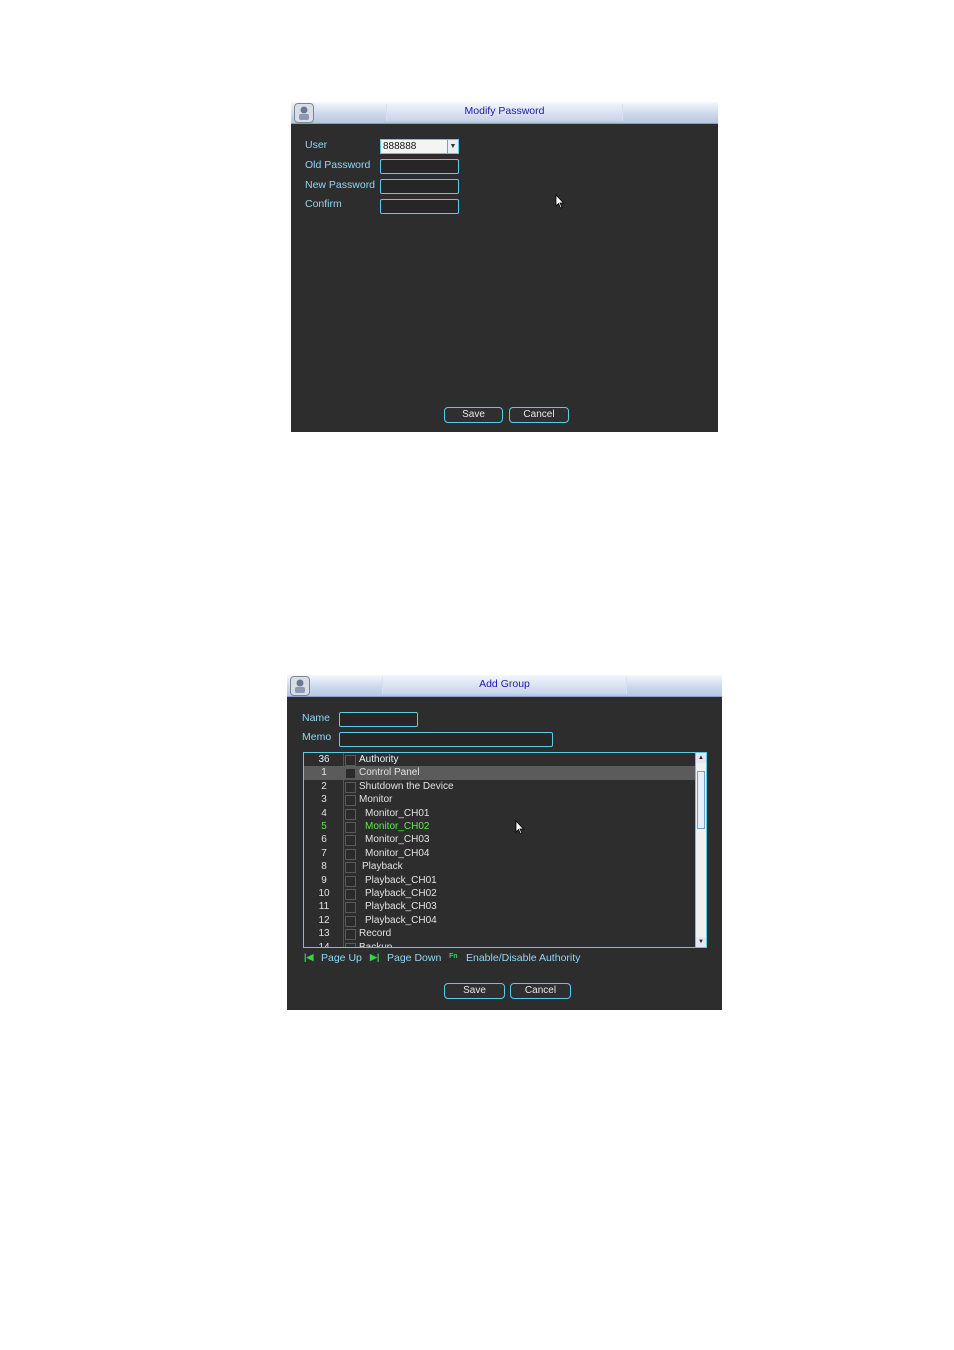  What do you see at coordinates (338, 165) in the screenshot?
I see `old-password-label: Old Password` at bounding box center [338, 165].